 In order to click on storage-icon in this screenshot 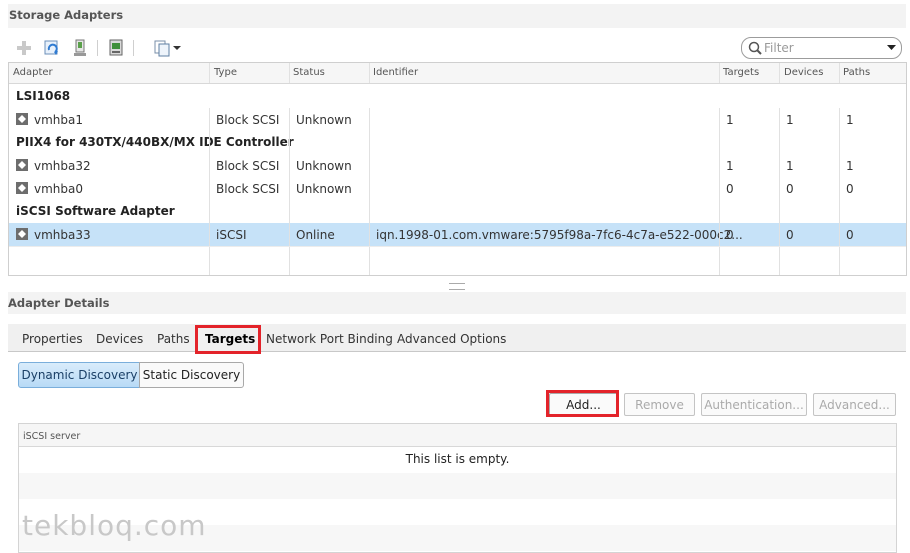, I will do `click(116, 48)`.